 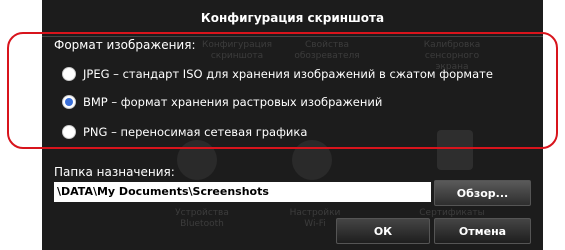 I want to click on radio-jpeg, so click(x=69, y=74).